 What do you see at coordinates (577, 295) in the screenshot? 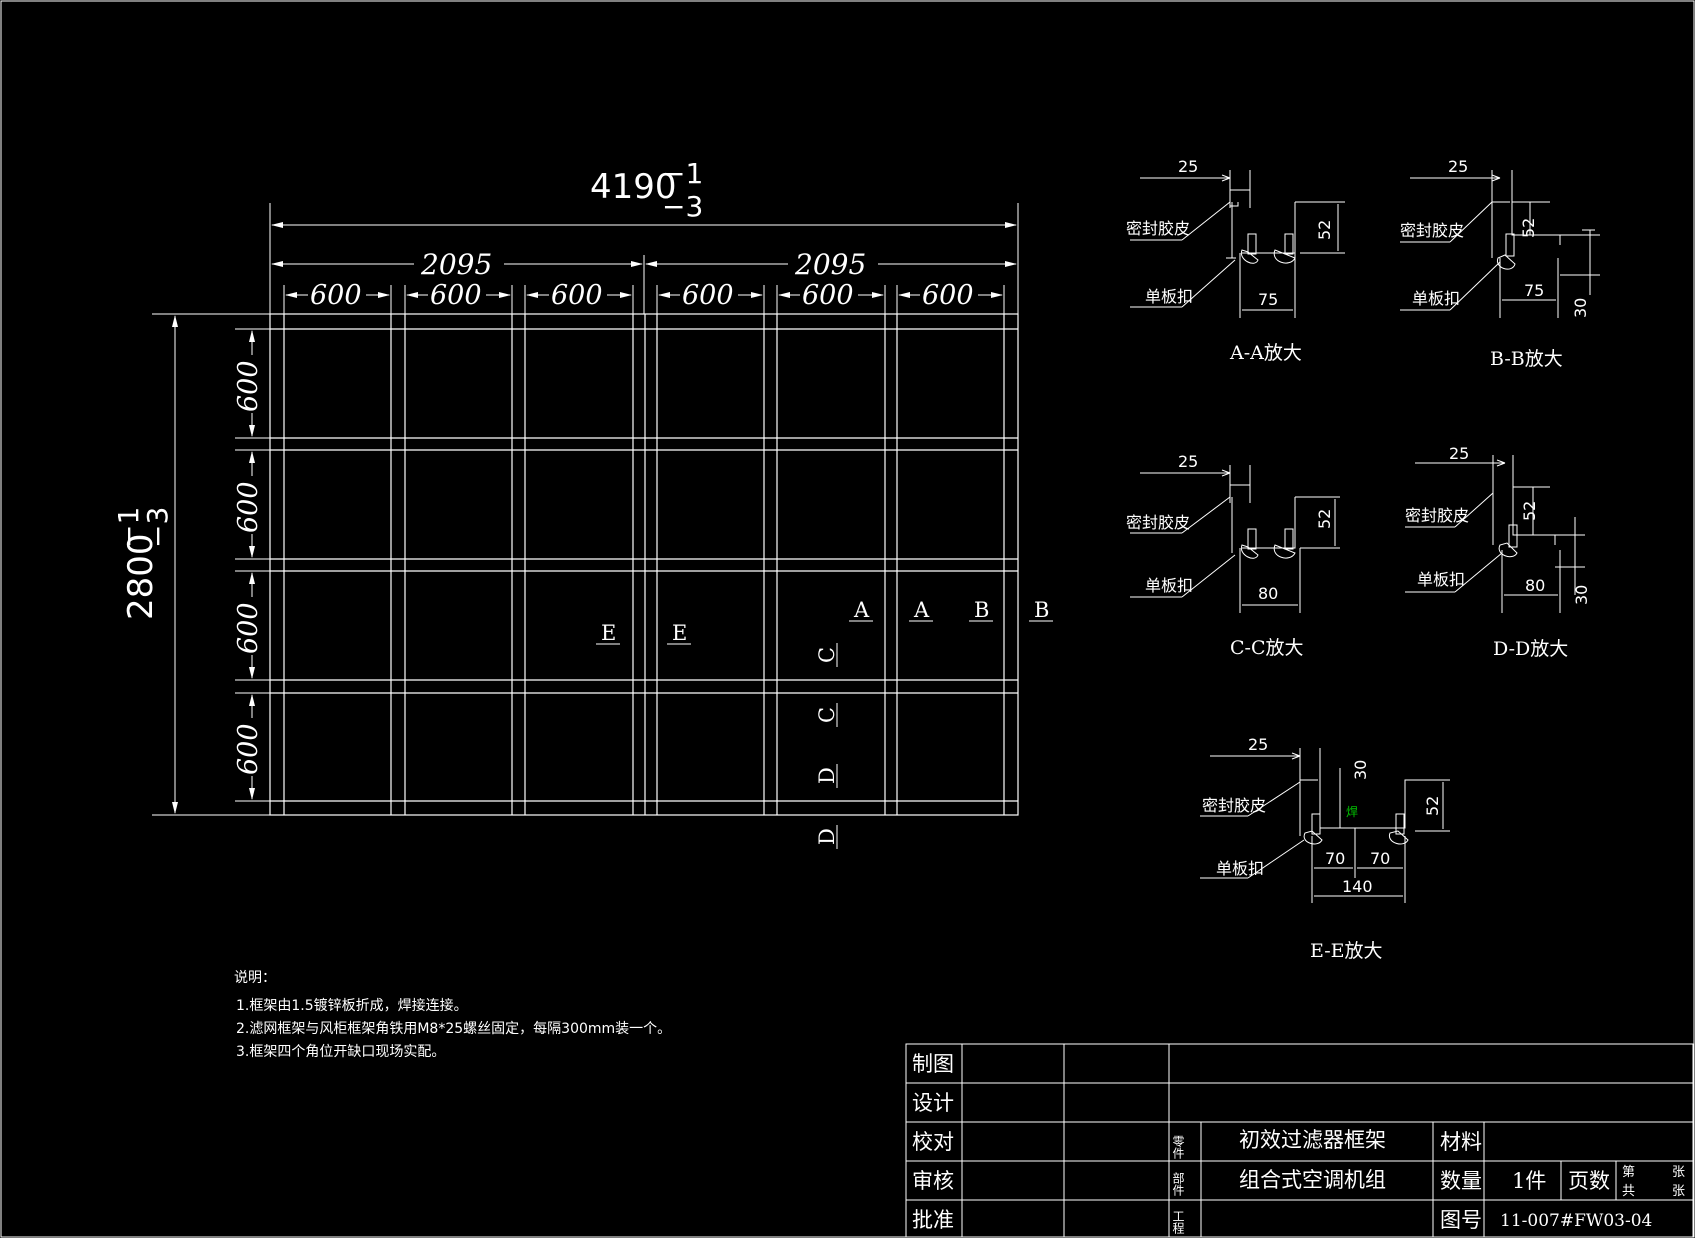
I see `module-width-3: 600` at bounding box center [577, 295].